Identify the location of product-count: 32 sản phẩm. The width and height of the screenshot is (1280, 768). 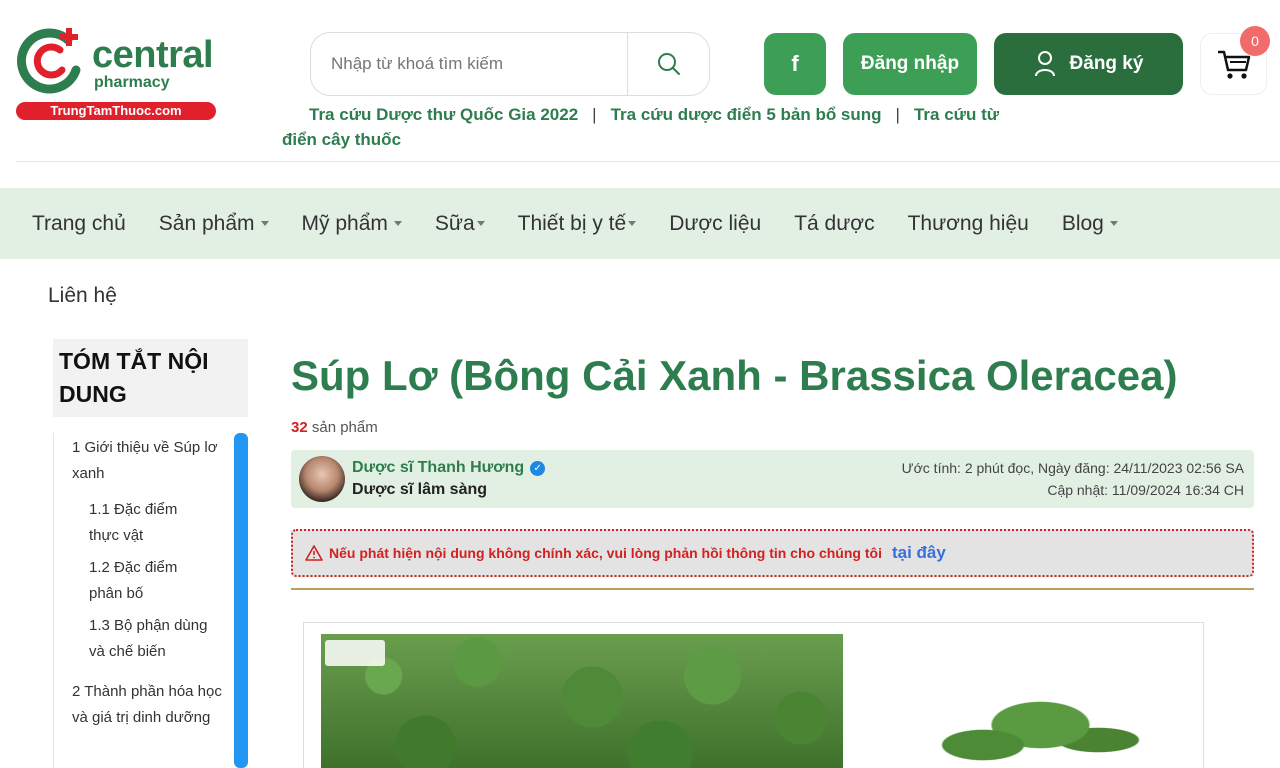
(334, 427).